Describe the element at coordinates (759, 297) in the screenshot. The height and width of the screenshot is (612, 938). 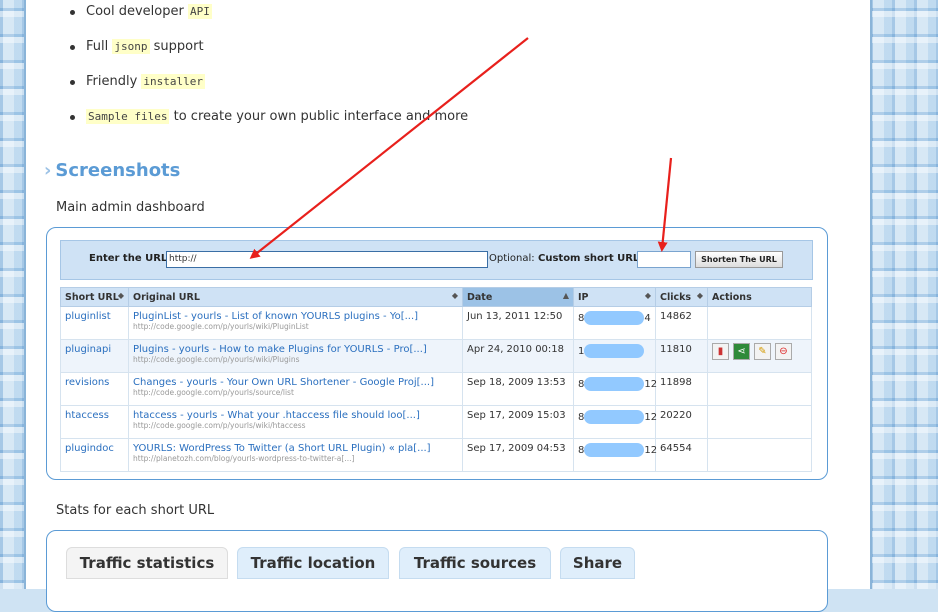
I see `header-actions: Actions` at that location.